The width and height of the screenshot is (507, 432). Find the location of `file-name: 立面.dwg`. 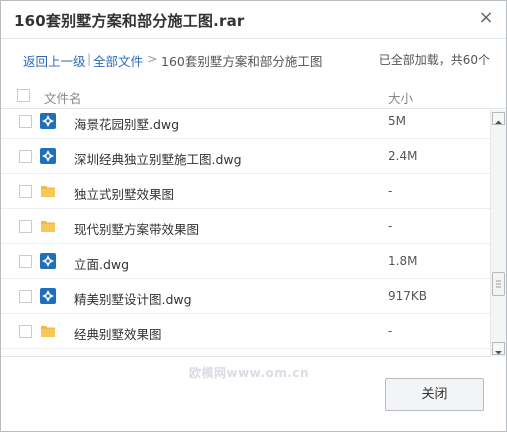

file-name: 立面.dwg is located at coordinates (101, 263).